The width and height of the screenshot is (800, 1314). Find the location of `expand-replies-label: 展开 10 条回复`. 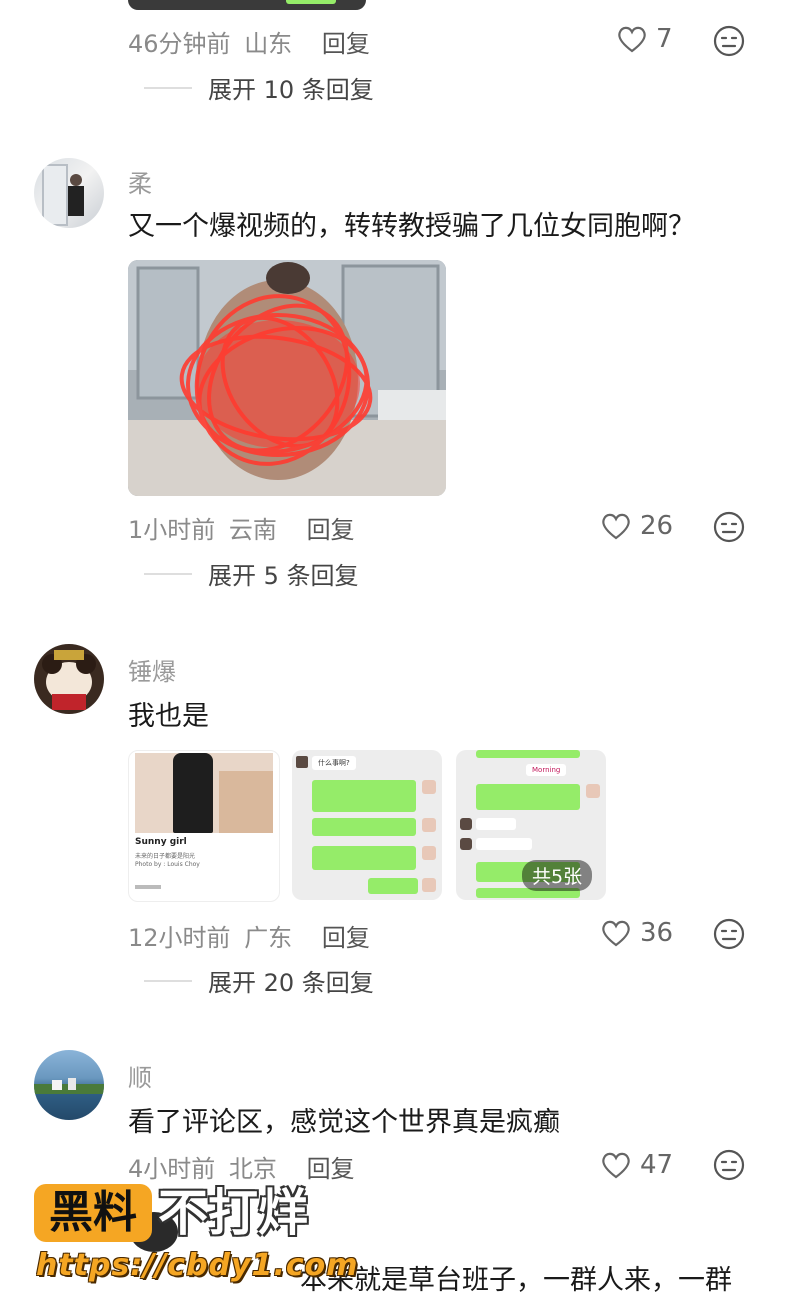

expand-replies-label: 展开 10 条回复 is located at coordinates (291, 90).